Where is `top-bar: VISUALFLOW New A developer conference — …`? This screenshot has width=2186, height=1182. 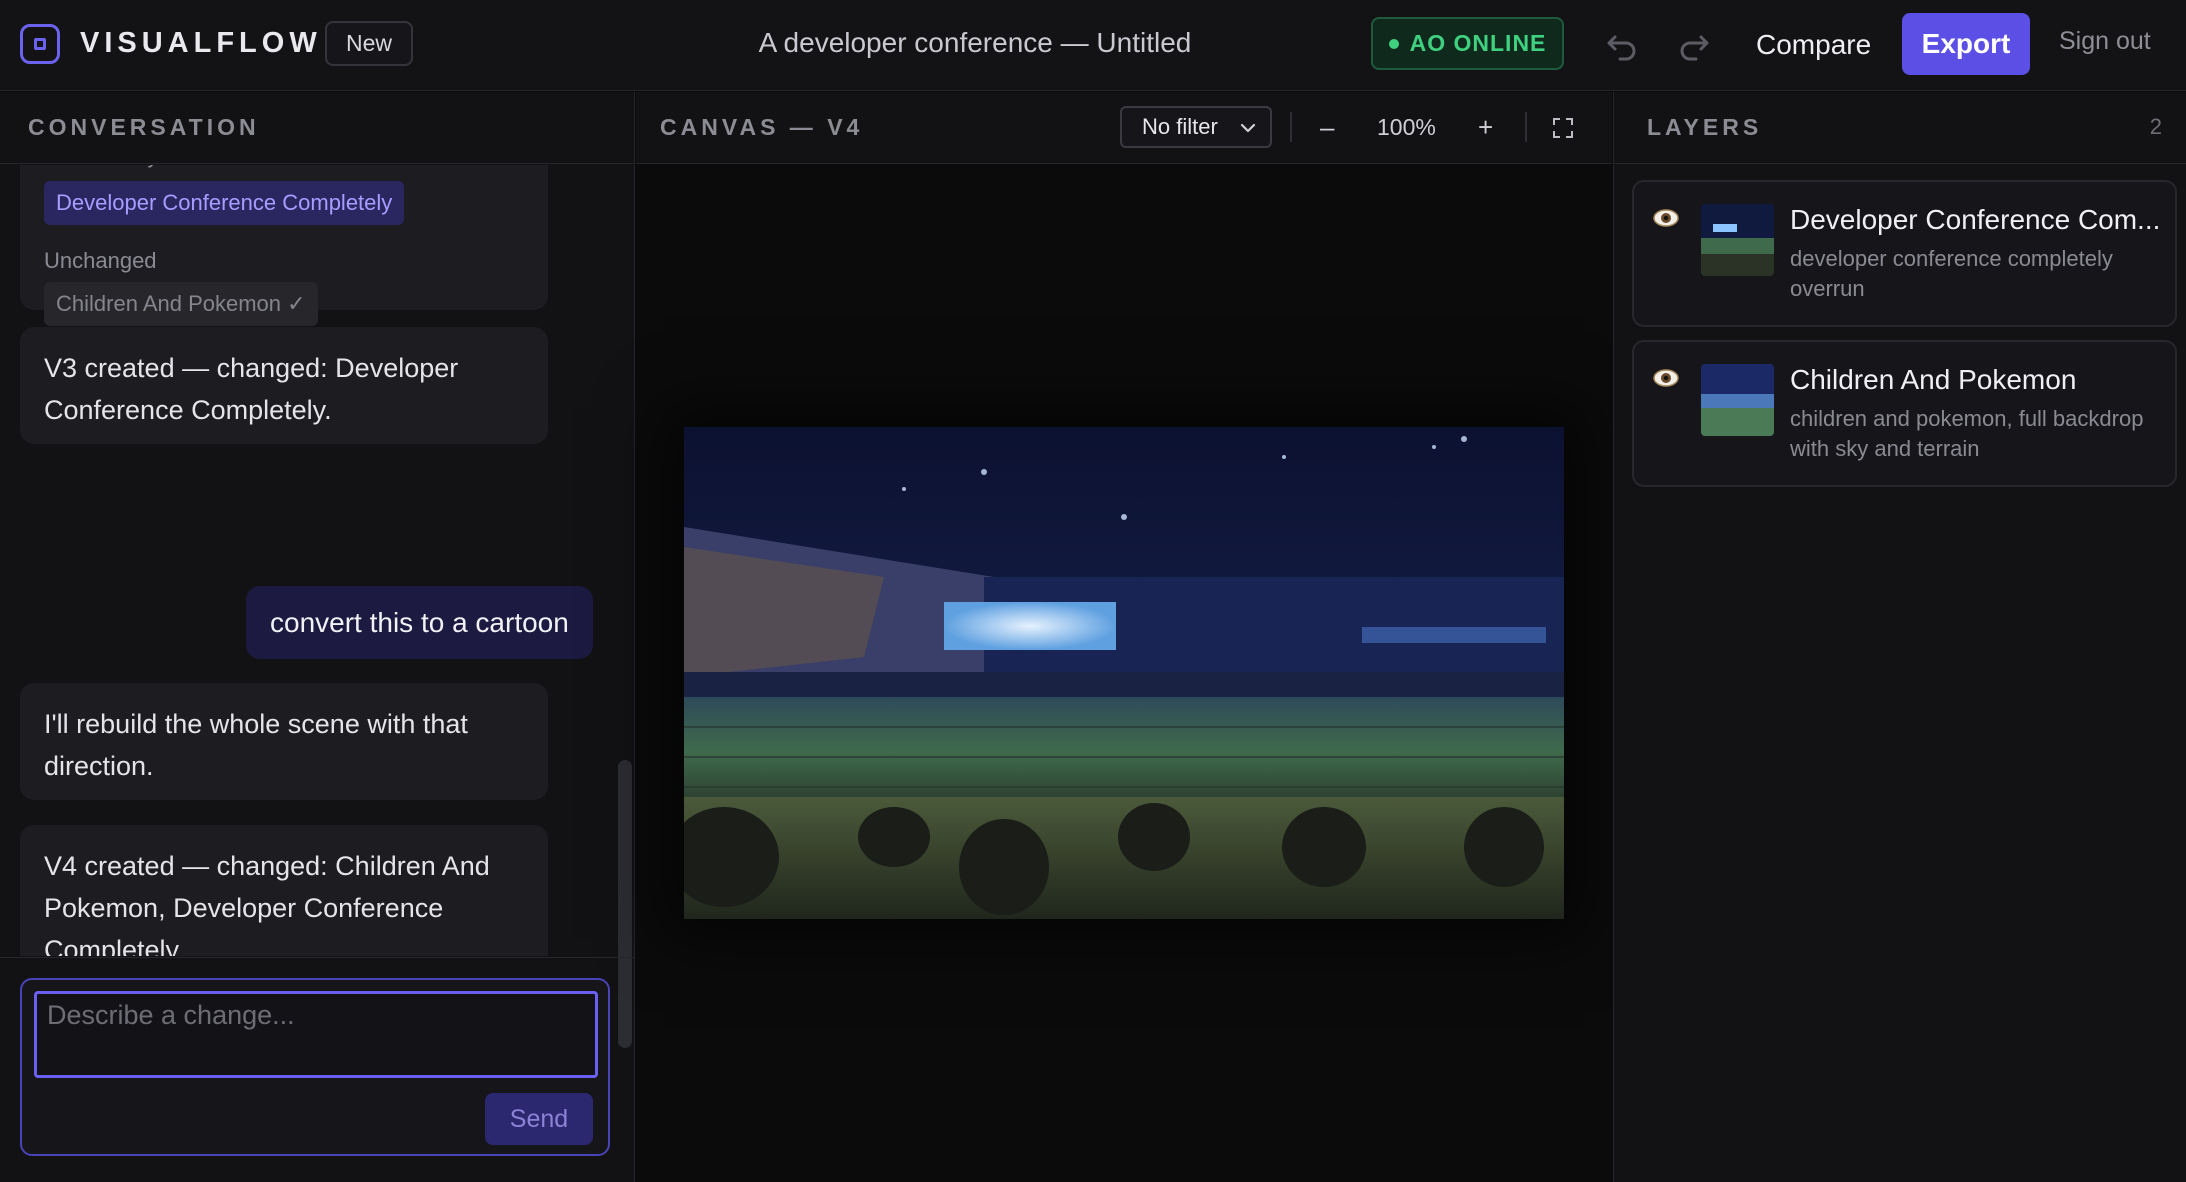
top-bar: VISUALFLOW New A developer conference — … is located at coordinates (1093, 45).